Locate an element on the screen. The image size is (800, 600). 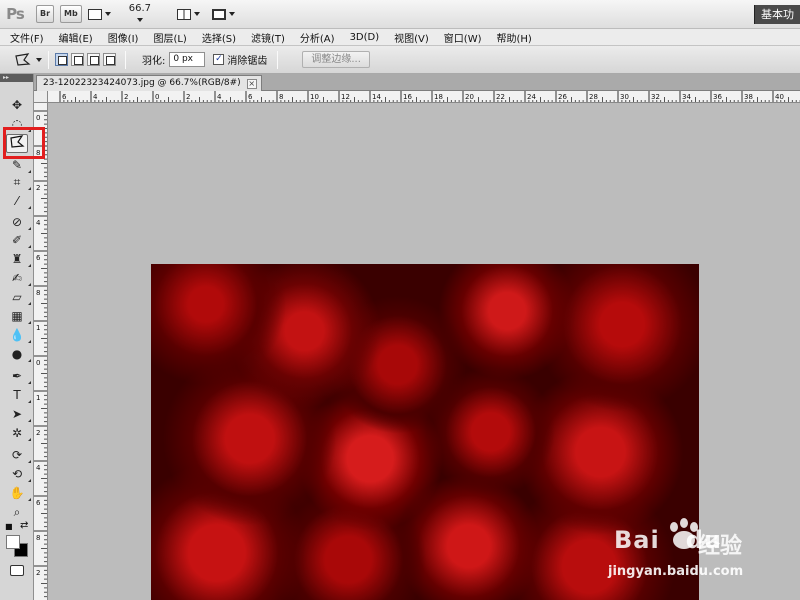
workspace-switcher: 基本功 is located at coordinates (777, 14).